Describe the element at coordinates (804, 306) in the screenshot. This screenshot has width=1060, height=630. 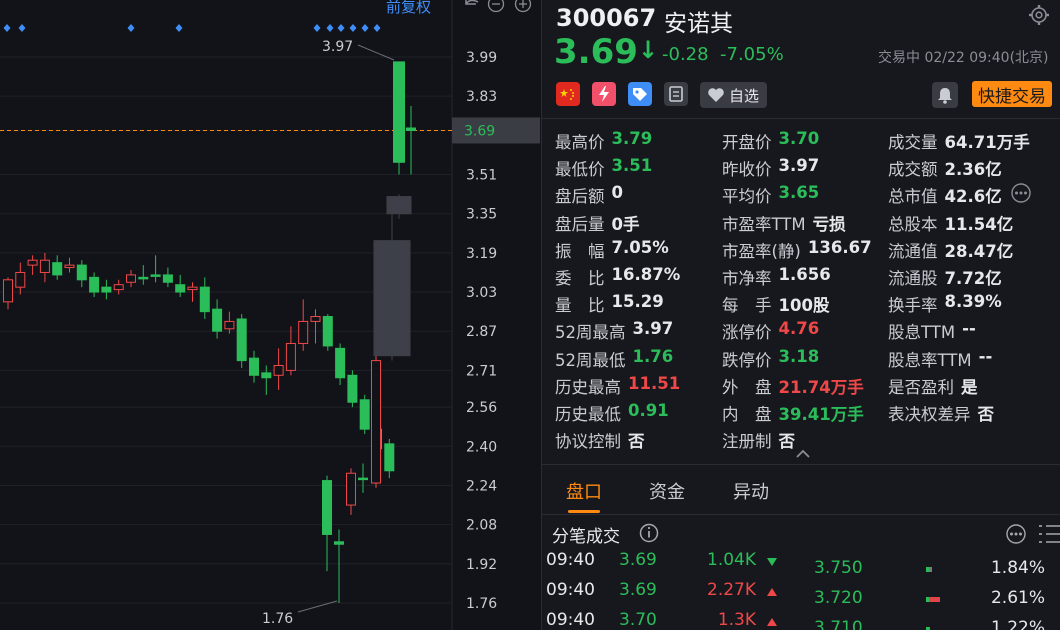
I see `stat-value: 100股` at that location.